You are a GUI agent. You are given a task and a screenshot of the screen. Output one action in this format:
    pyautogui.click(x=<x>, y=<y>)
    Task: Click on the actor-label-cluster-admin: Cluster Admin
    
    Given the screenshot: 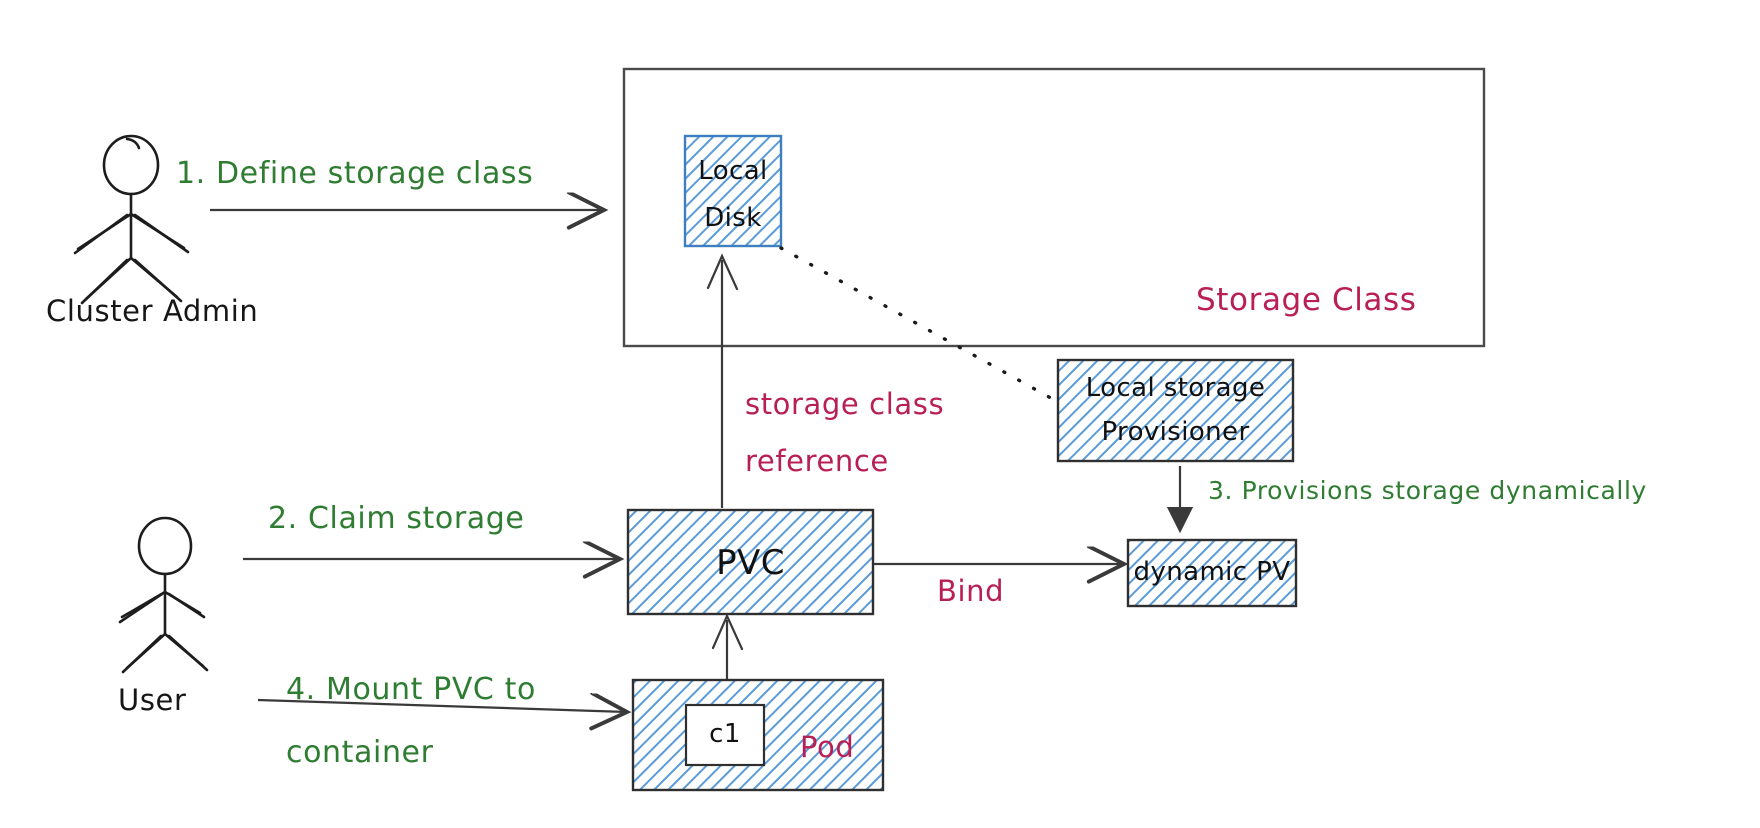 What is the action you would take?
    pyautogui.click(x=152, y=311)
    